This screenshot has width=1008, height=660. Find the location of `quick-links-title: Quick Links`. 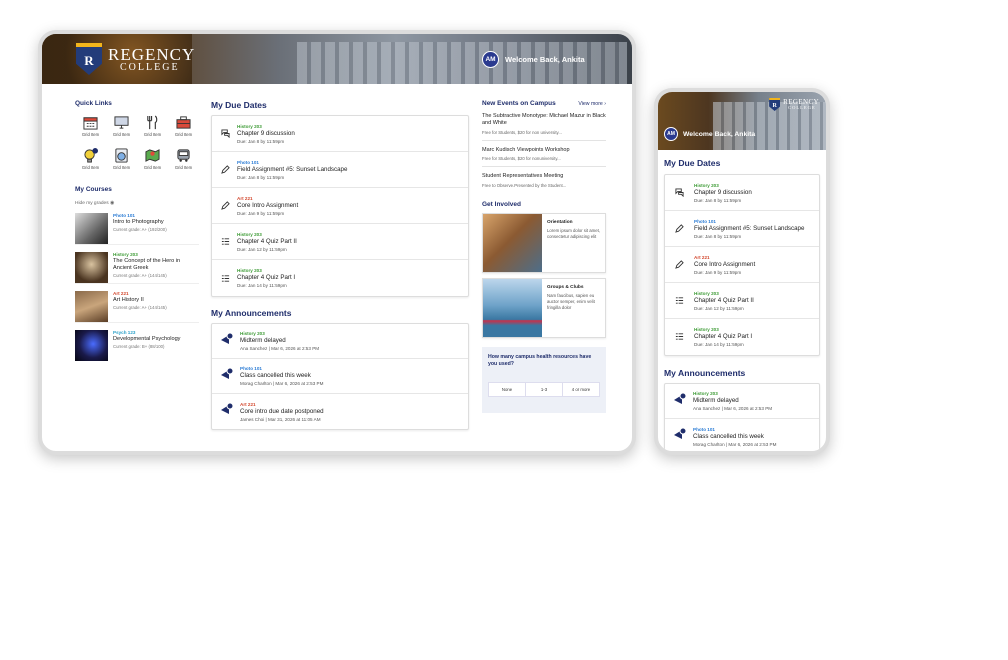

quick-links-title: Quick Links is located at coordinates (93, 103).